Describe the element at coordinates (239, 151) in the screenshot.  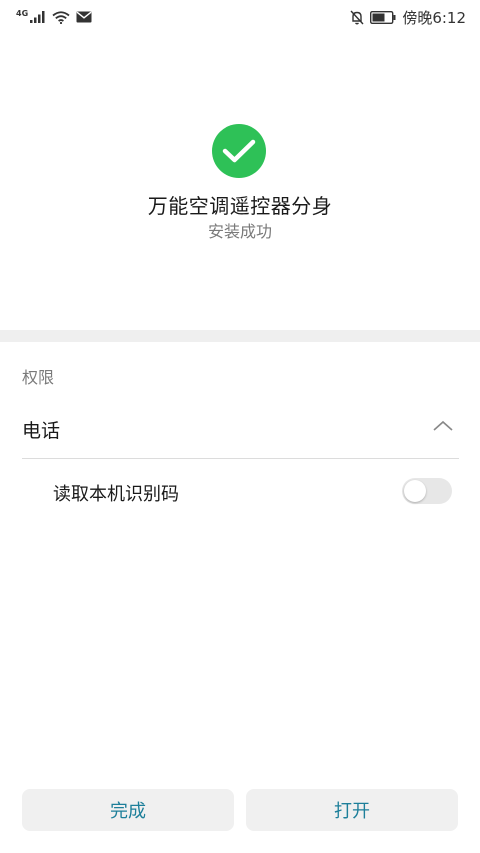
I see `success-check-icon` at that location.